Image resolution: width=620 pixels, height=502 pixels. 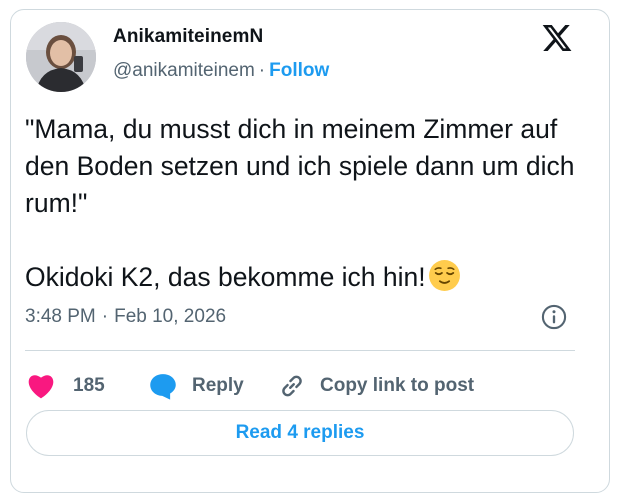 What do you see at coordinates (292, 386) in the screenshot?
I see `link-icon` at bounding box center [292, 386].